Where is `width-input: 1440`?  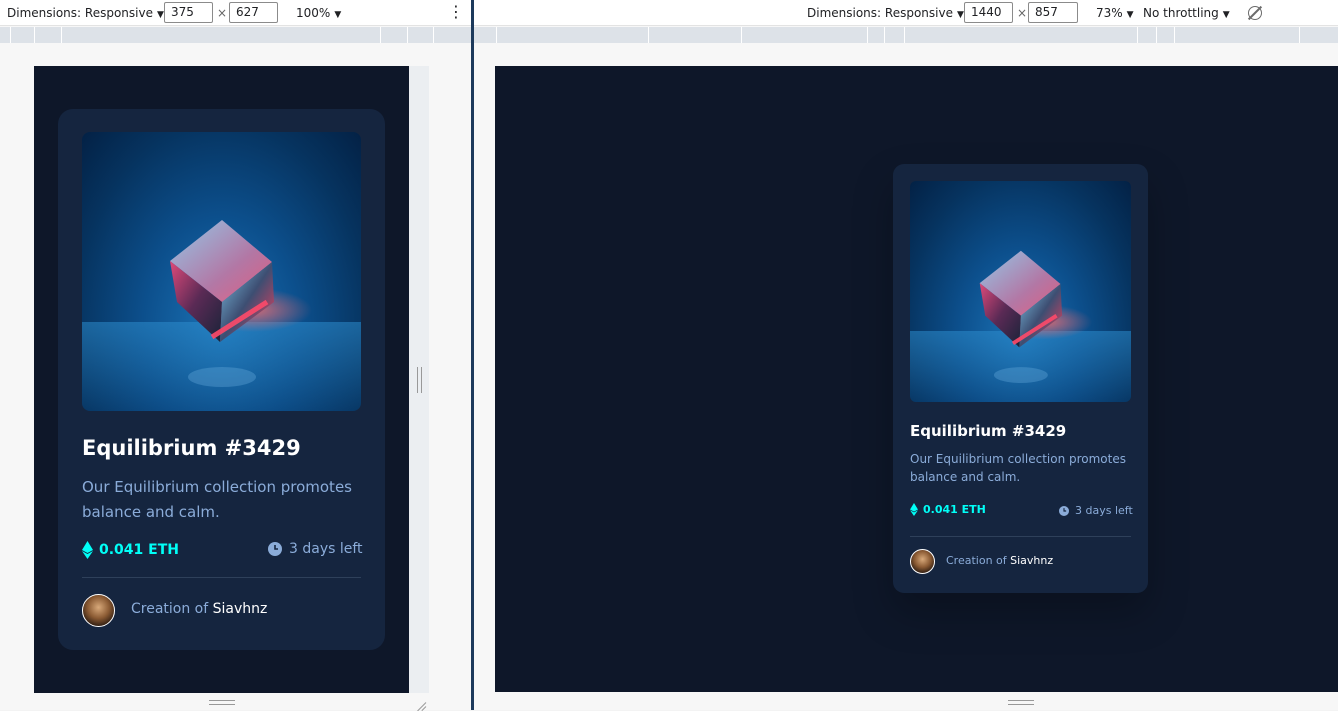
width-input: 1440 is located at coordinates (988, 12).